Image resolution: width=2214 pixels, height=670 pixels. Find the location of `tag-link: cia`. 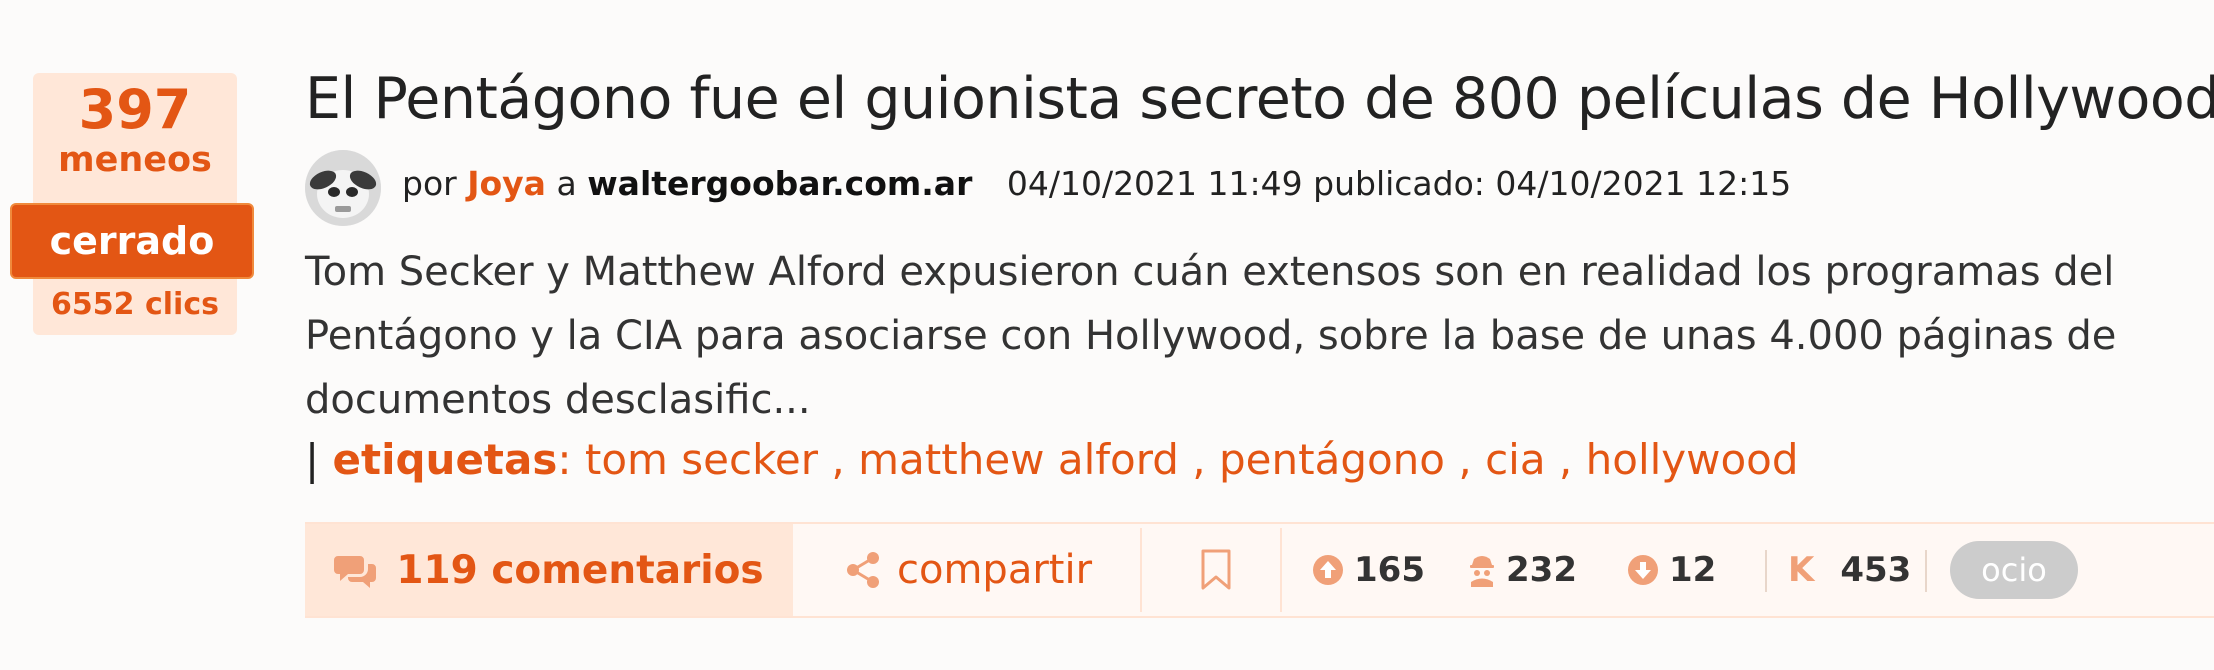

tag-link: cia is located at coordinates (1515, 459).